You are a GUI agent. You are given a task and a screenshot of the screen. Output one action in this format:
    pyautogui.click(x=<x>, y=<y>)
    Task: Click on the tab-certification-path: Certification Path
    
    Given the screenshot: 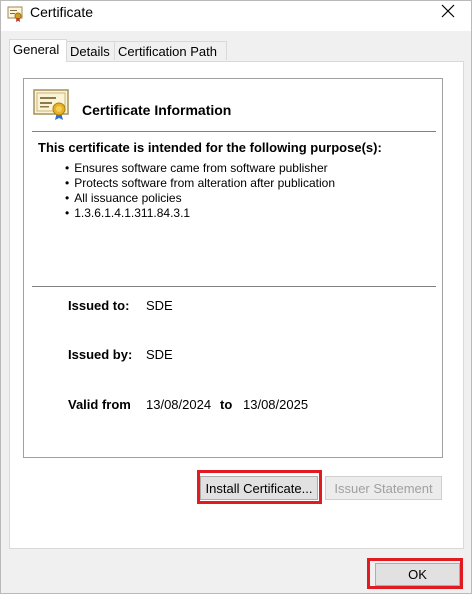 What is the action you would take?
    pyautogui.click(x=170, y=50)
    